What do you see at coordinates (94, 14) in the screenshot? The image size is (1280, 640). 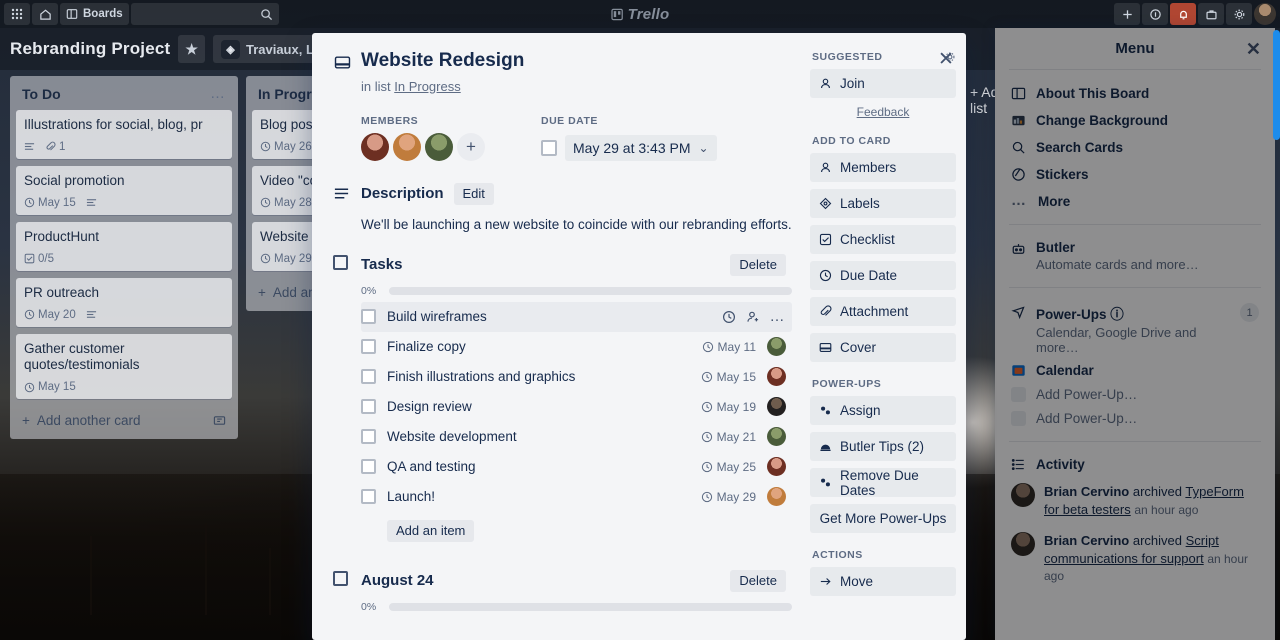 I see `boards-button: Boards` at bounding box center [94, 14].